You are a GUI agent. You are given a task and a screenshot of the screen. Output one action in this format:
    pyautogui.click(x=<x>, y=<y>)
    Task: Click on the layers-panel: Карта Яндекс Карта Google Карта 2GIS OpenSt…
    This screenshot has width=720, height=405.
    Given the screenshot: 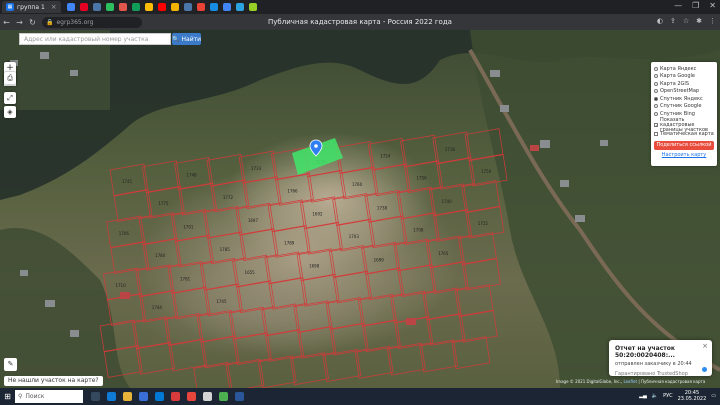 What is the action you would take?
    pyautogui.click(x=684, y=114)
    